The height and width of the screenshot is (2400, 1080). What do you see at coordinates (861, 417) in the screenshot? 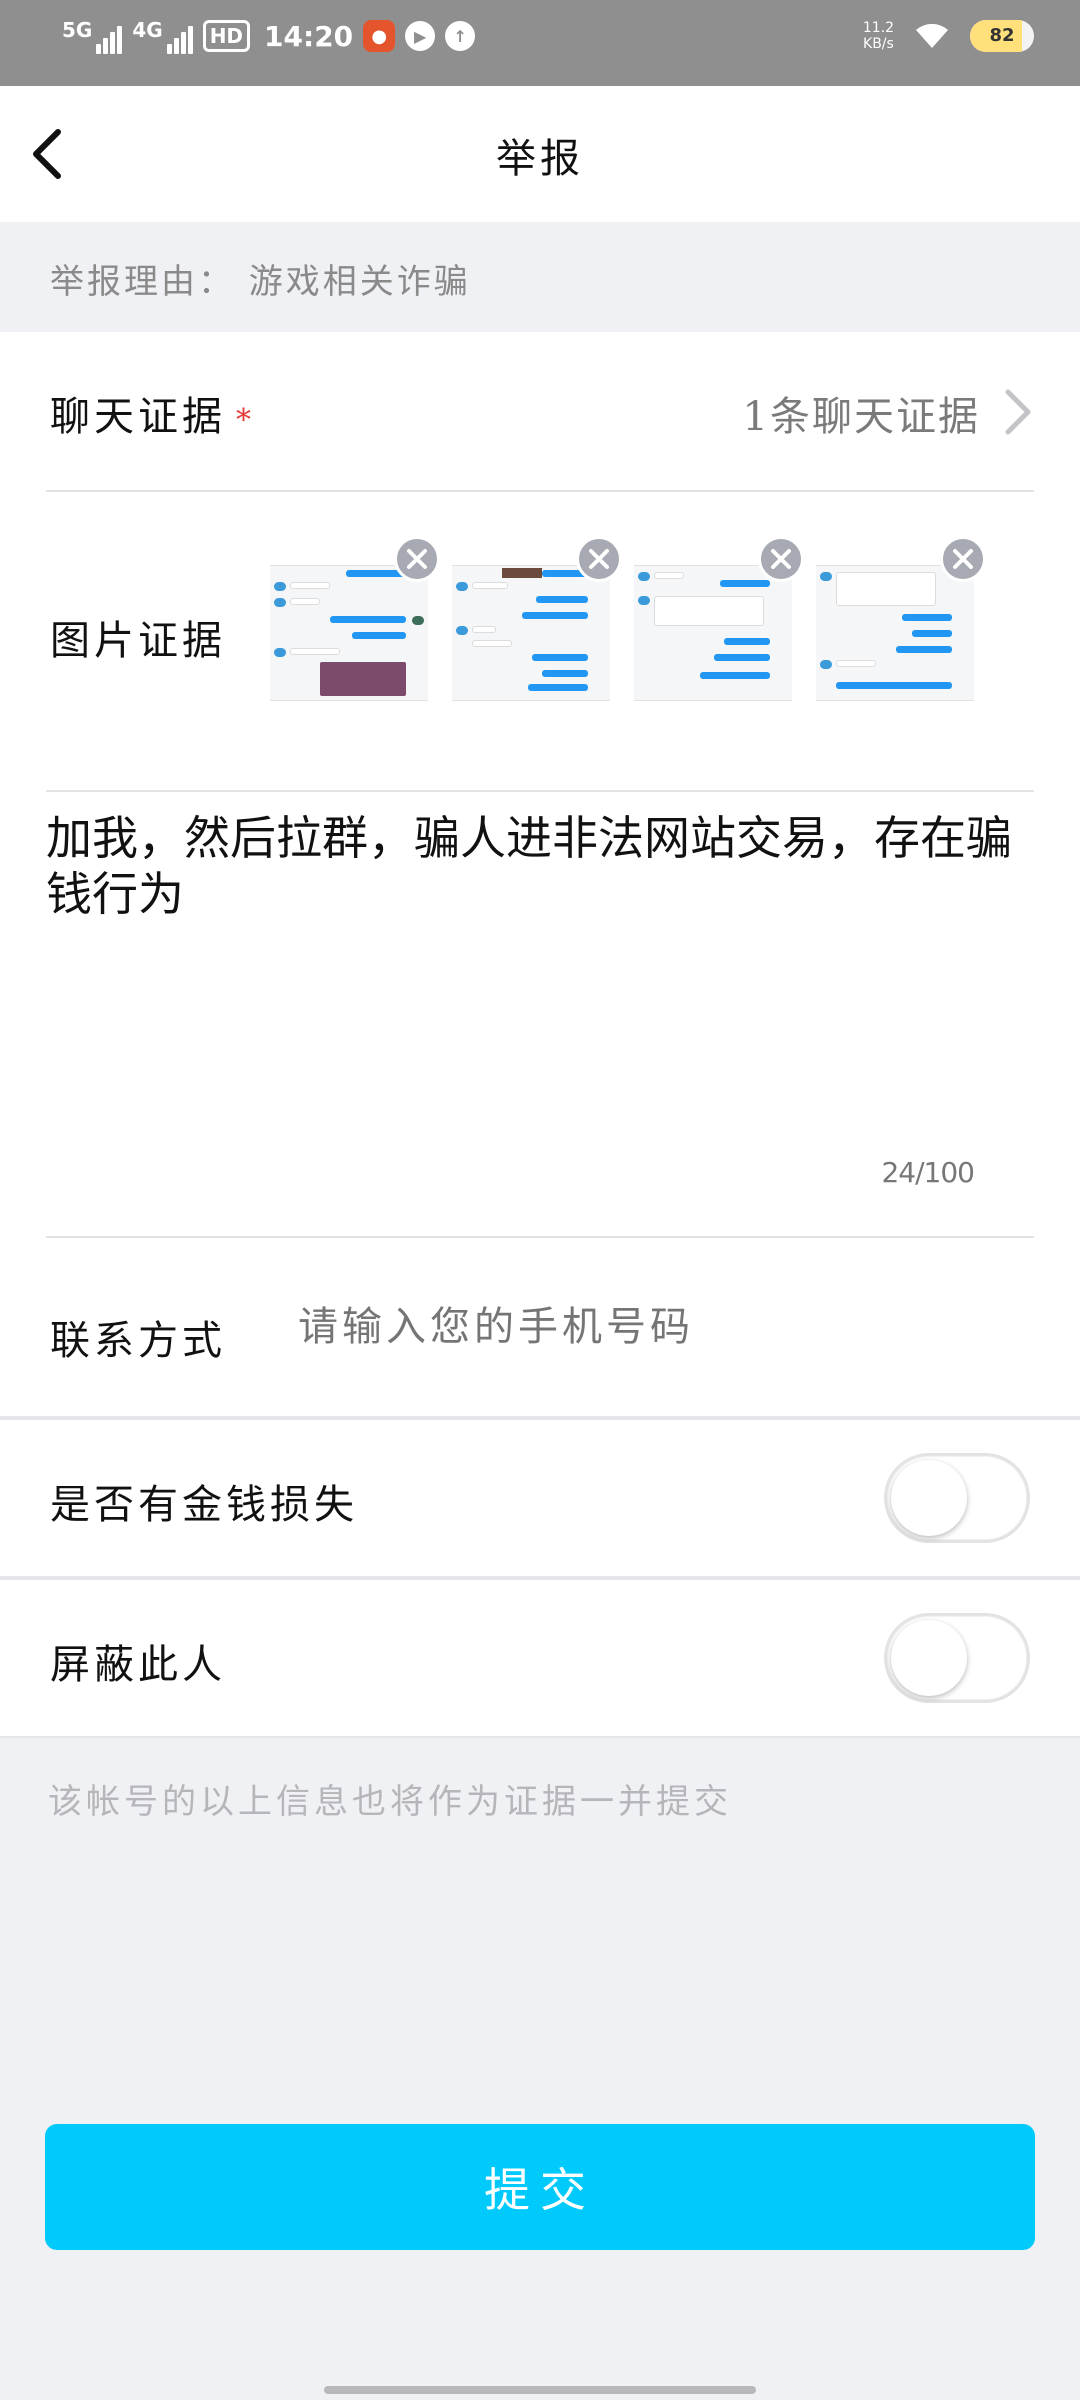
I see `chat-evidence-value: 1条聊天证据` at bounding box center [861, 417].